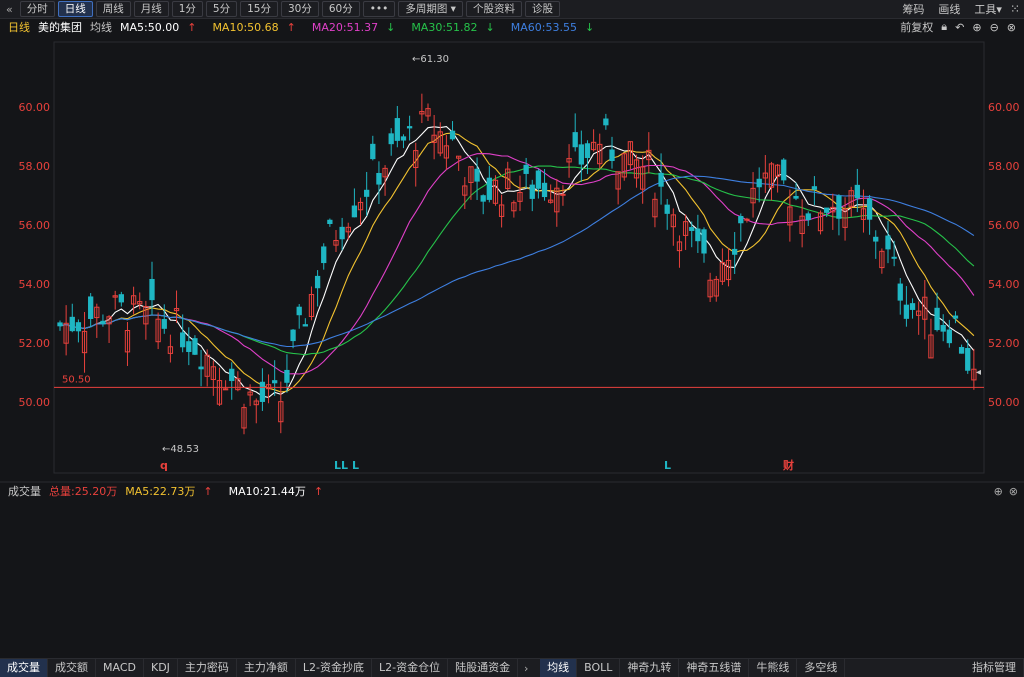 This screenshot has width=1024, height=677. Describe the element at coordinates (120, 668) in the screenshot. I see `tab-macd: MACD` at that location.